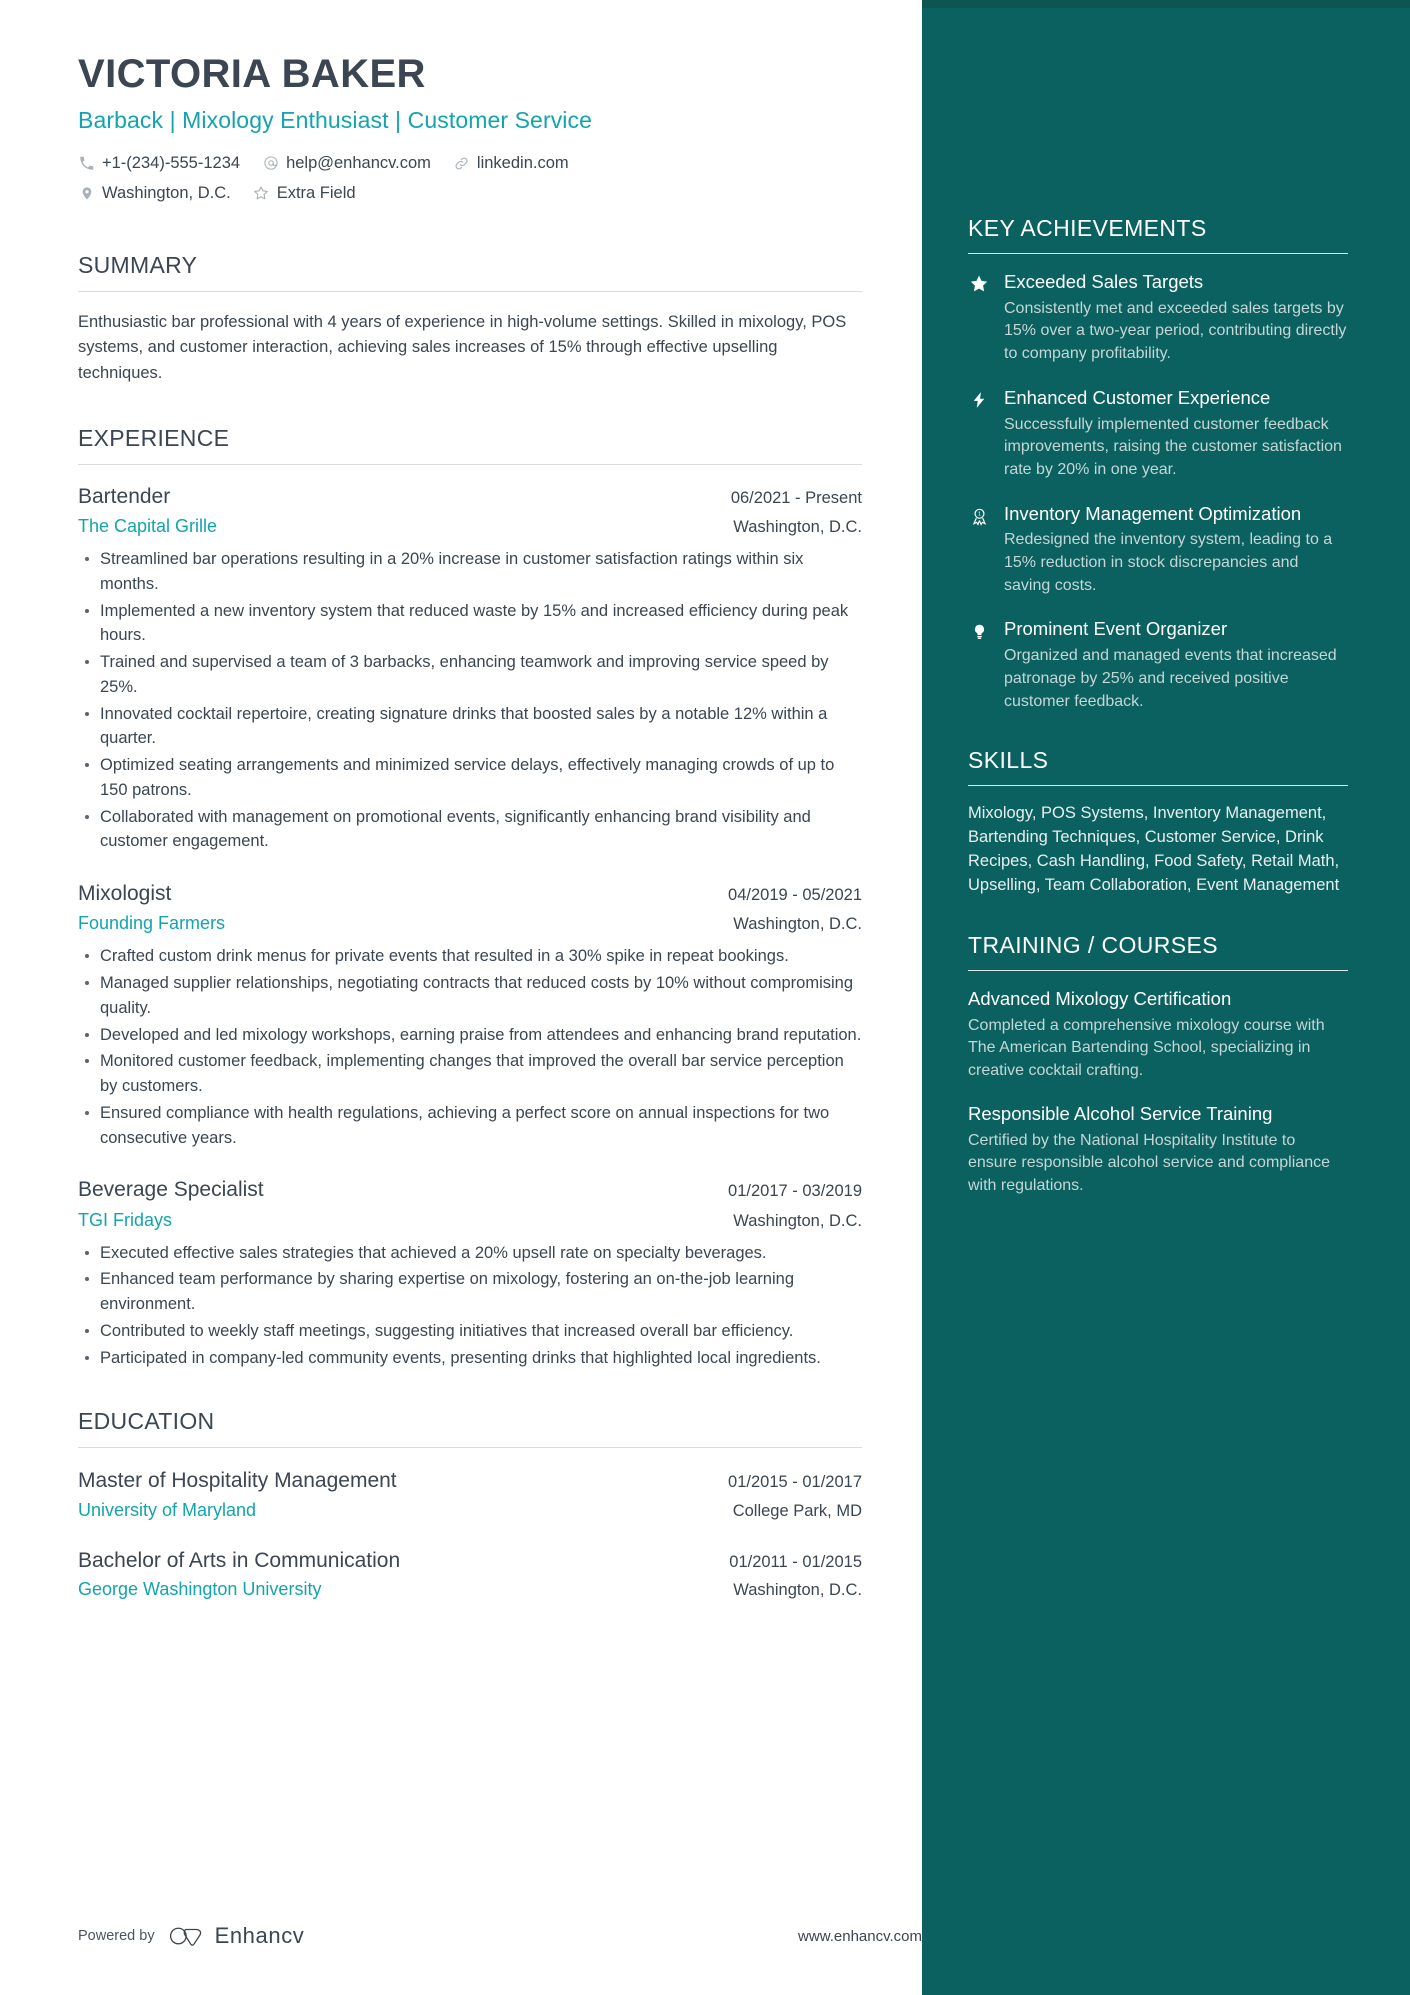 Image resolution: width=1410 pixels, height=1995 pixels. Describe the element at coordinates (979, 665) in the screenshot. I see `lightbulb-icon` at that location.